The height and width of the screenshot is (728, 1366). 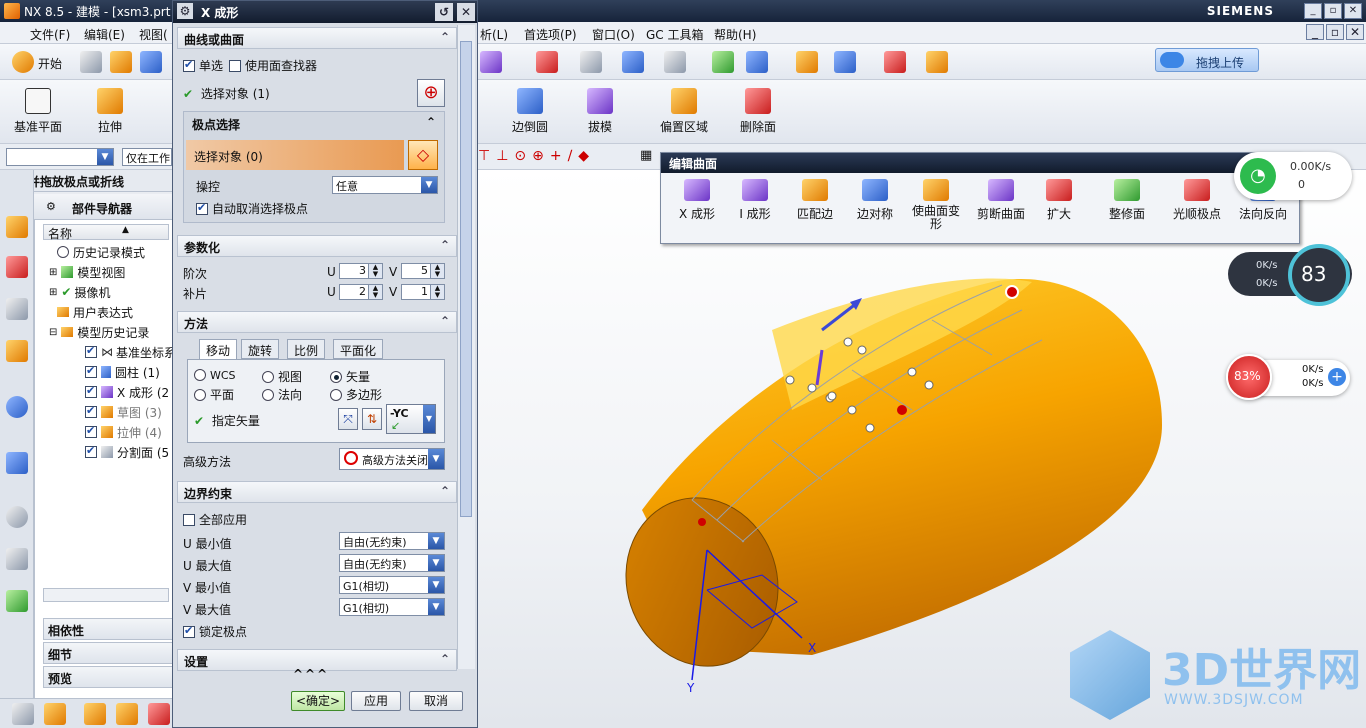 What do you see at coordinates (17, 463) in the screenshot?
I see `history-icon` at bounding box center [17, 463].